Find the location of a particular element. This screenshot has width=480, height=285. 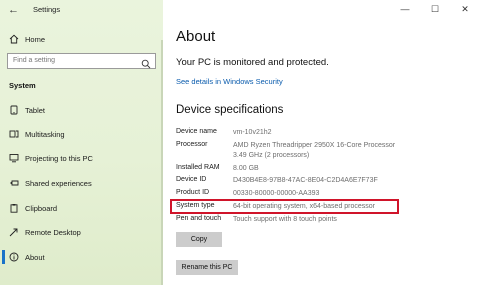

spec-value: D430B4E8-97B8-47AC-8E04-C2D4A6E7F73F is located at coordinates (305, 180).